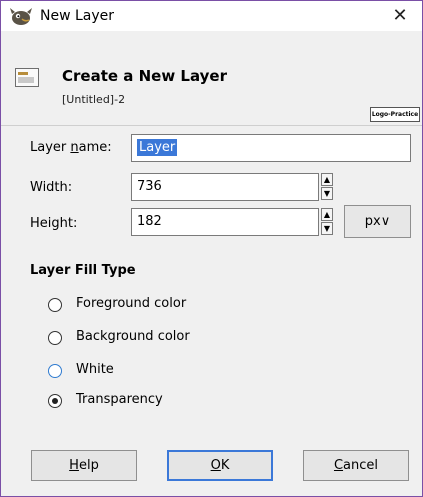 This screenshot has height=497, width=423. I want to click on width-decrement-button: ▼, so click(327, 193).